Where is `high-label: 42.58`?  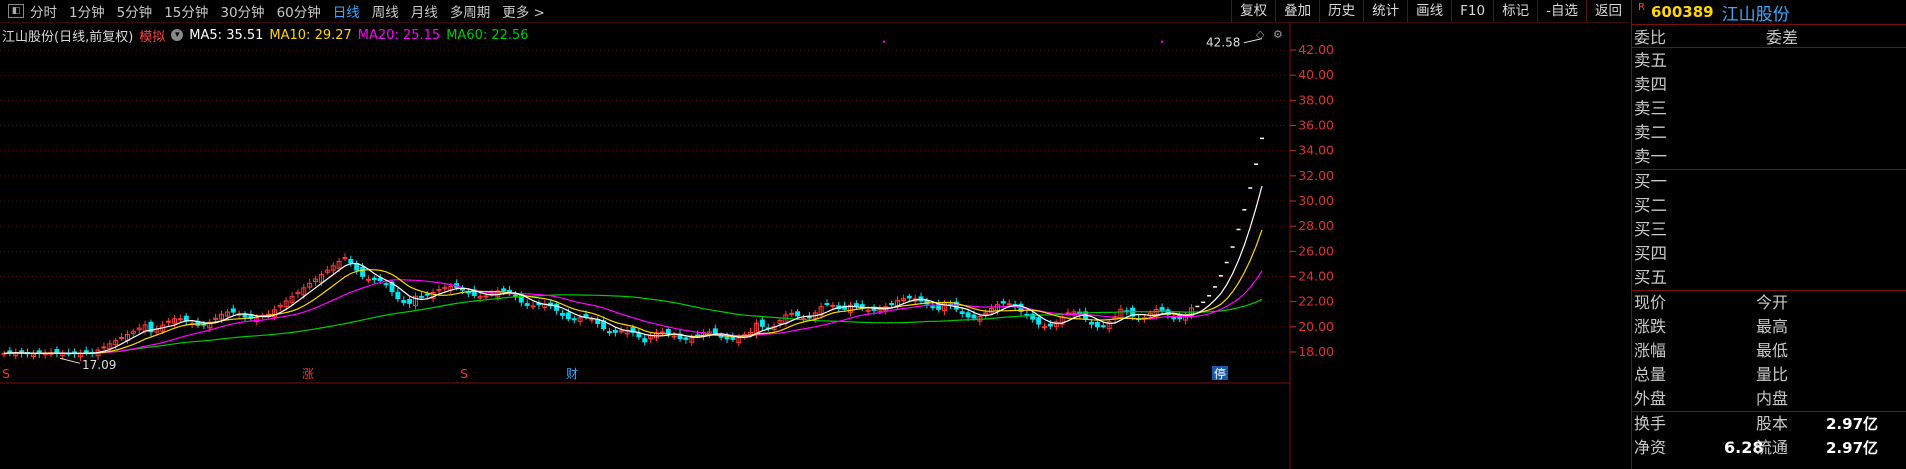
high-label: 42.58 is located at coordinates (1223, 43).